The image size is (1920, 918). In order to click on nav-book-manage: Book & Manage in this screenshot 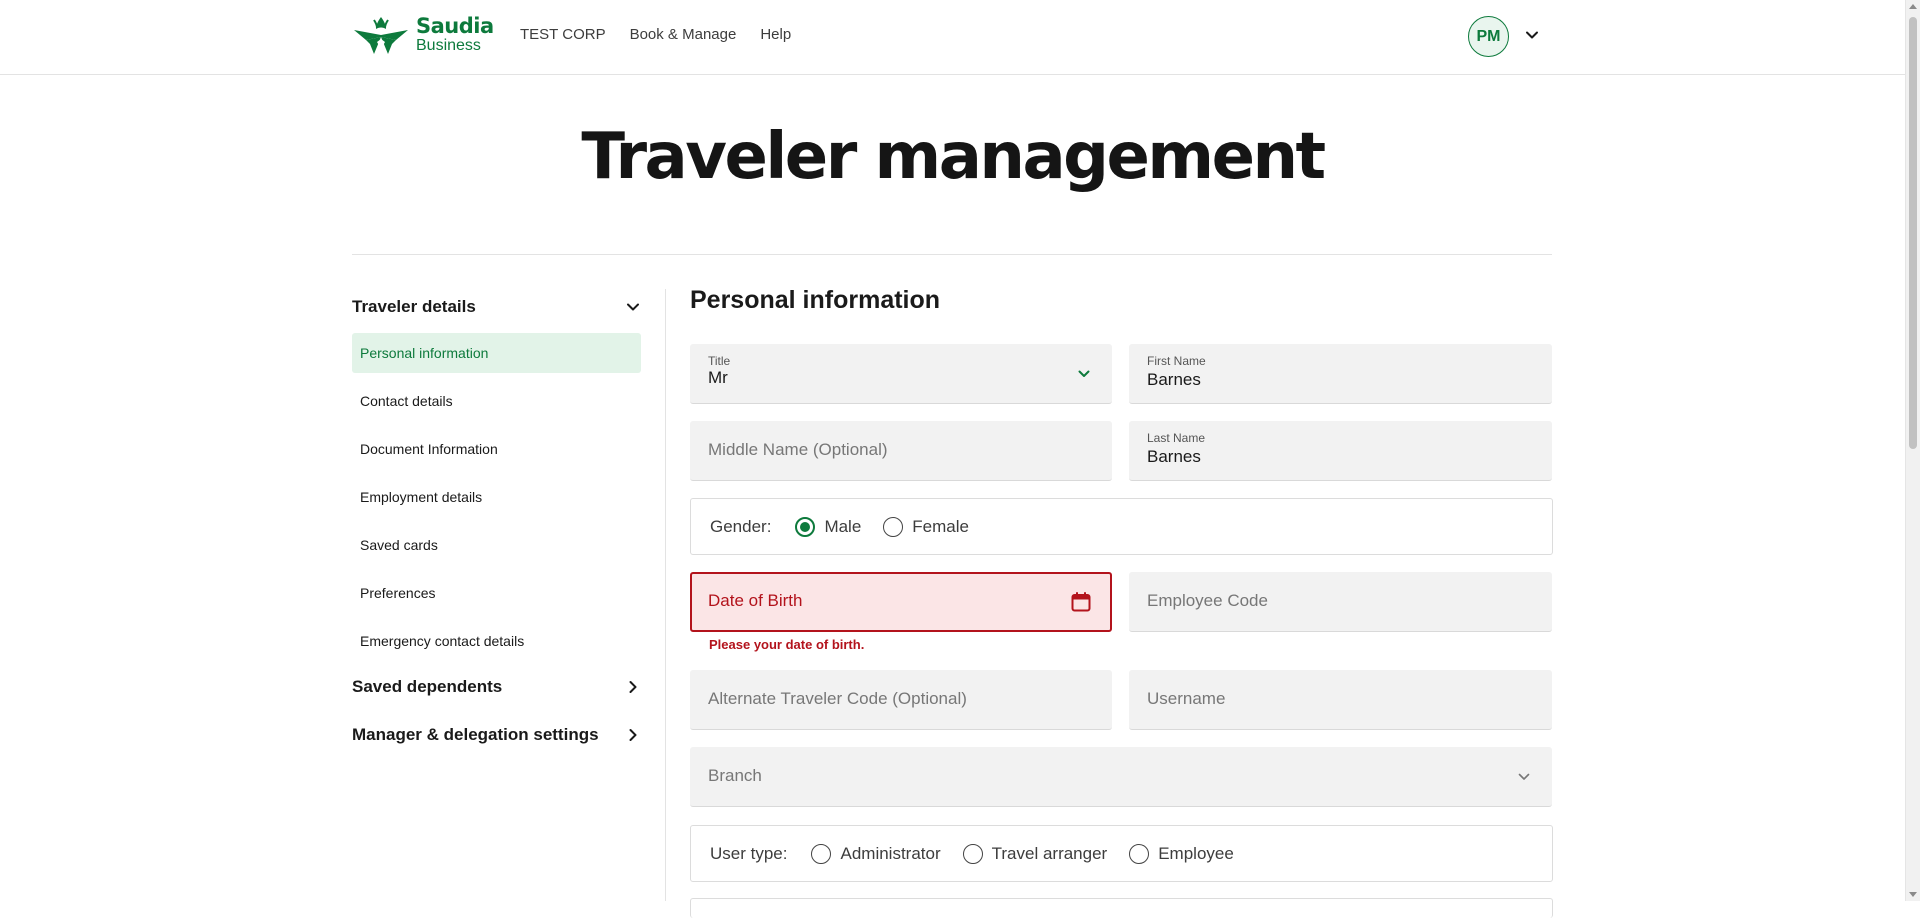, I will do `click(683, 34)`.